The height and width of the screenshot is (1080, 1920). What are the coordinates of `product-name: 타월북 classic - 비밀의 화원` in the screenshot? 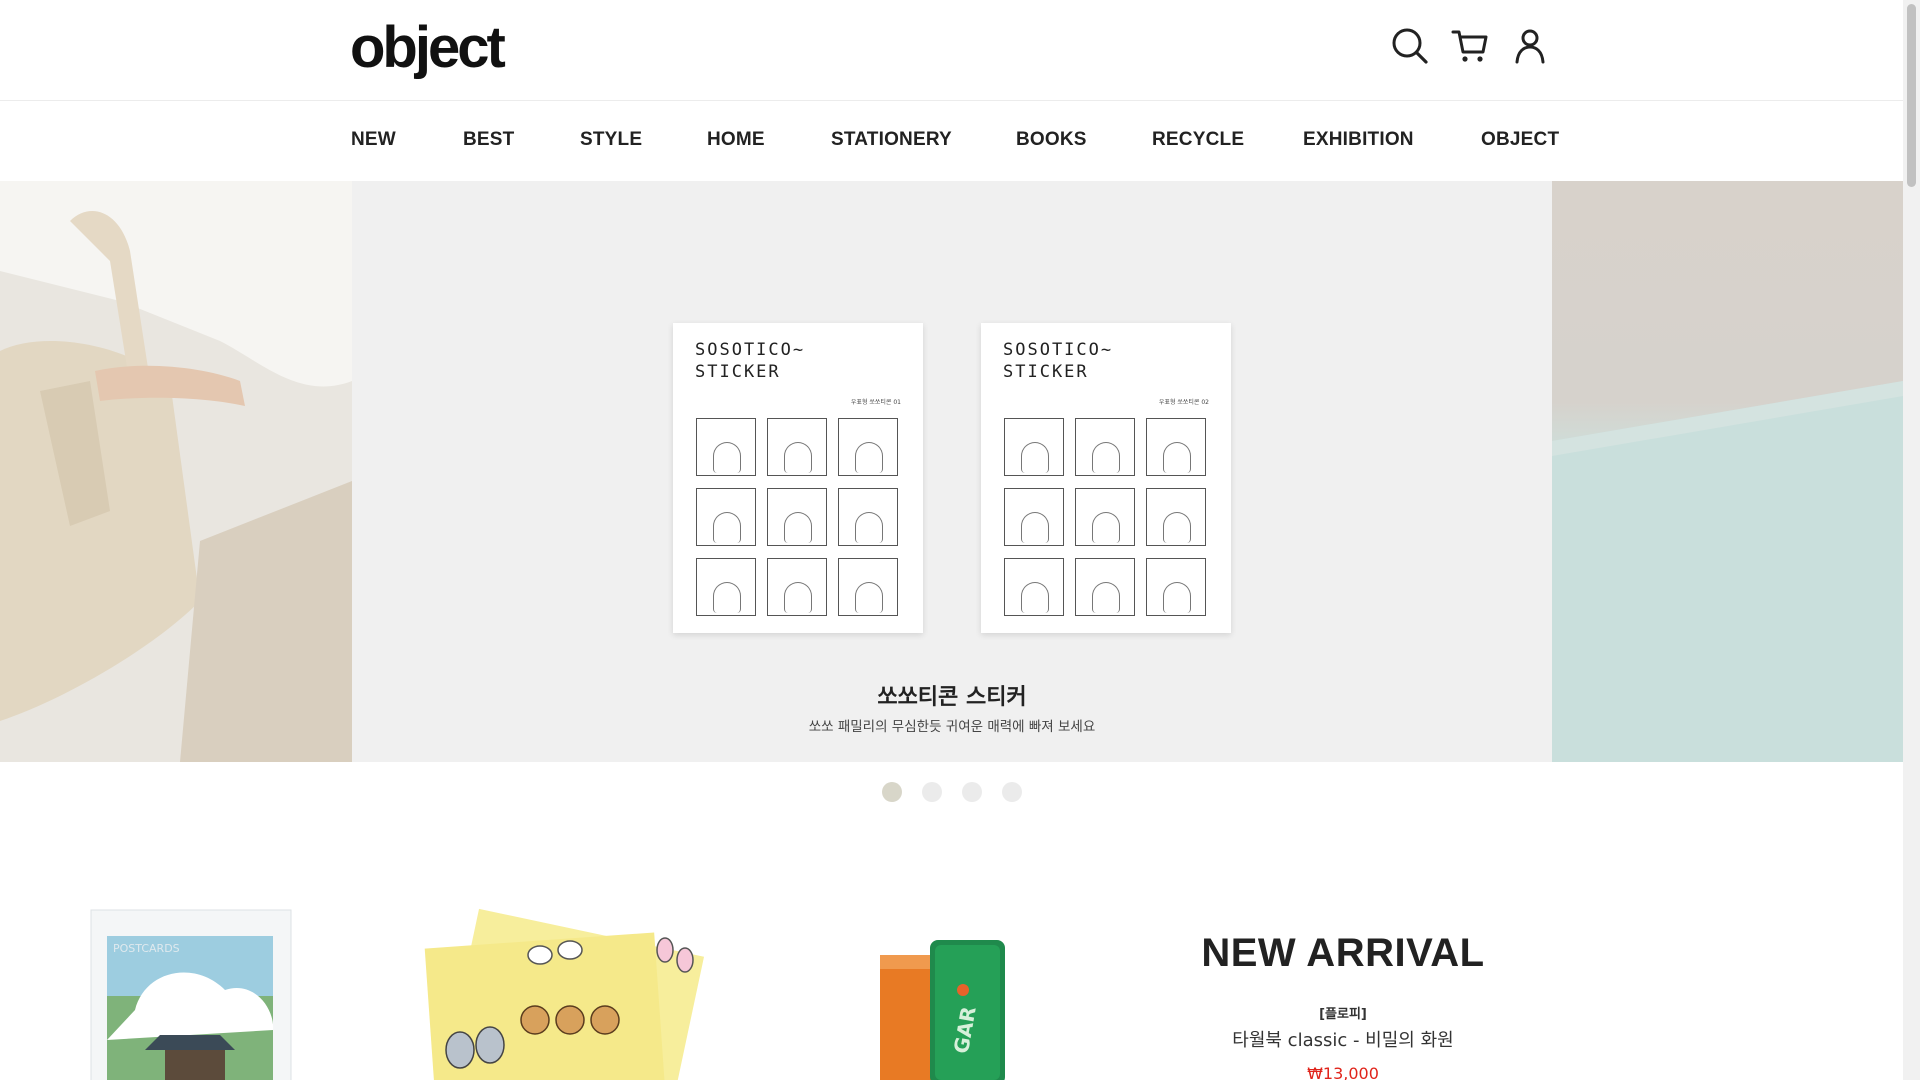 It's located at (1343, 1039).